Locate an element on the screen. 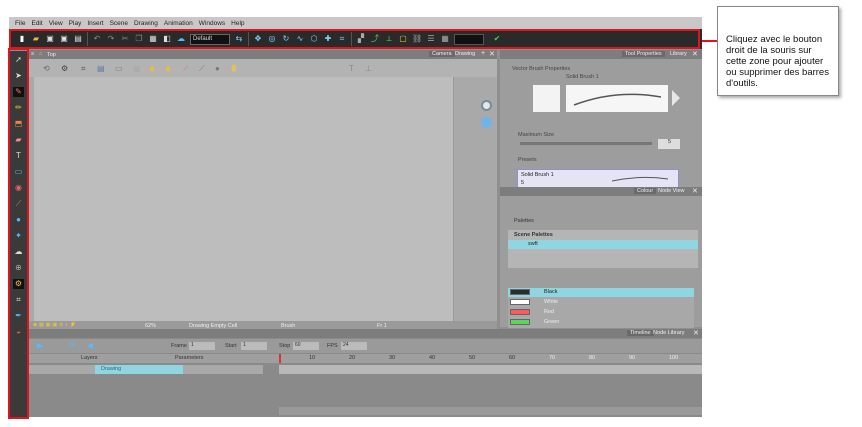 The width and height of the screenshot is (862, 427). tab-tool-properties: Tool Properties is located at coordinates (643, 54).